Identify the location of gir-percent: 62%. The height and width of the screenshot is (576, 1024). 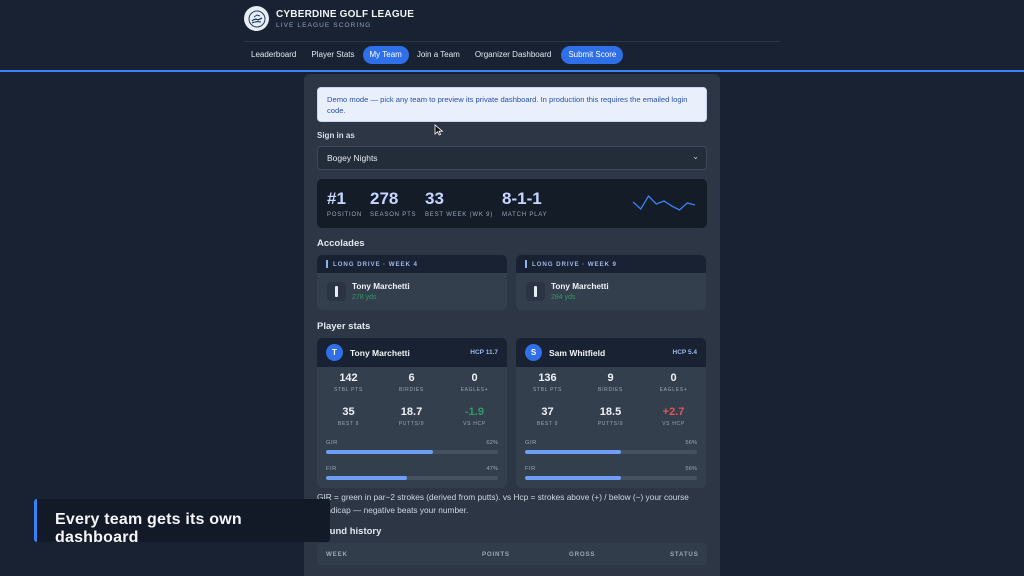
(492, 443).